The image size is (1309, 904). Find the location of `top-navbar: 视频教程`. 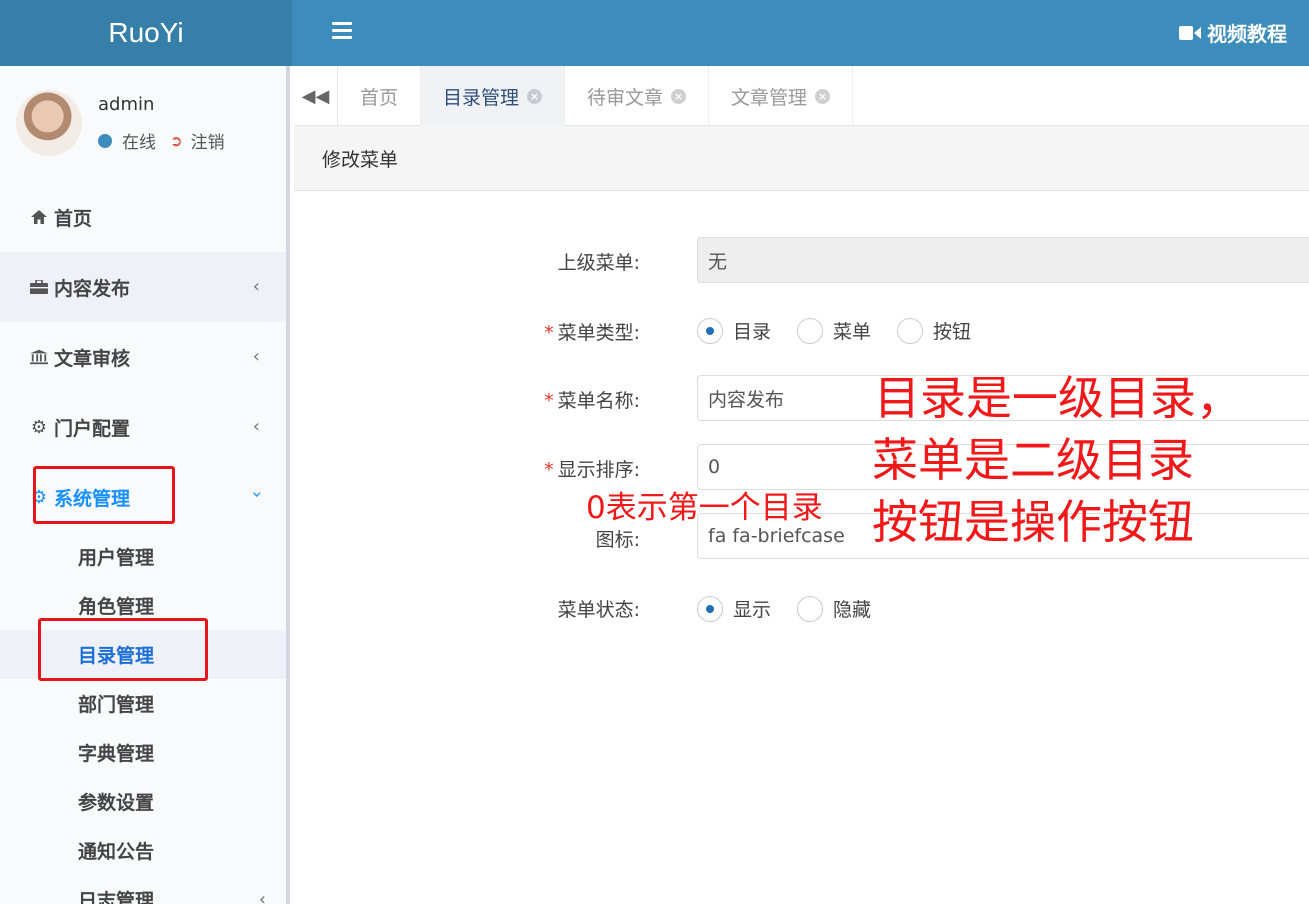

top-navbar: 视频教程 is located at coordinates (800, 33).